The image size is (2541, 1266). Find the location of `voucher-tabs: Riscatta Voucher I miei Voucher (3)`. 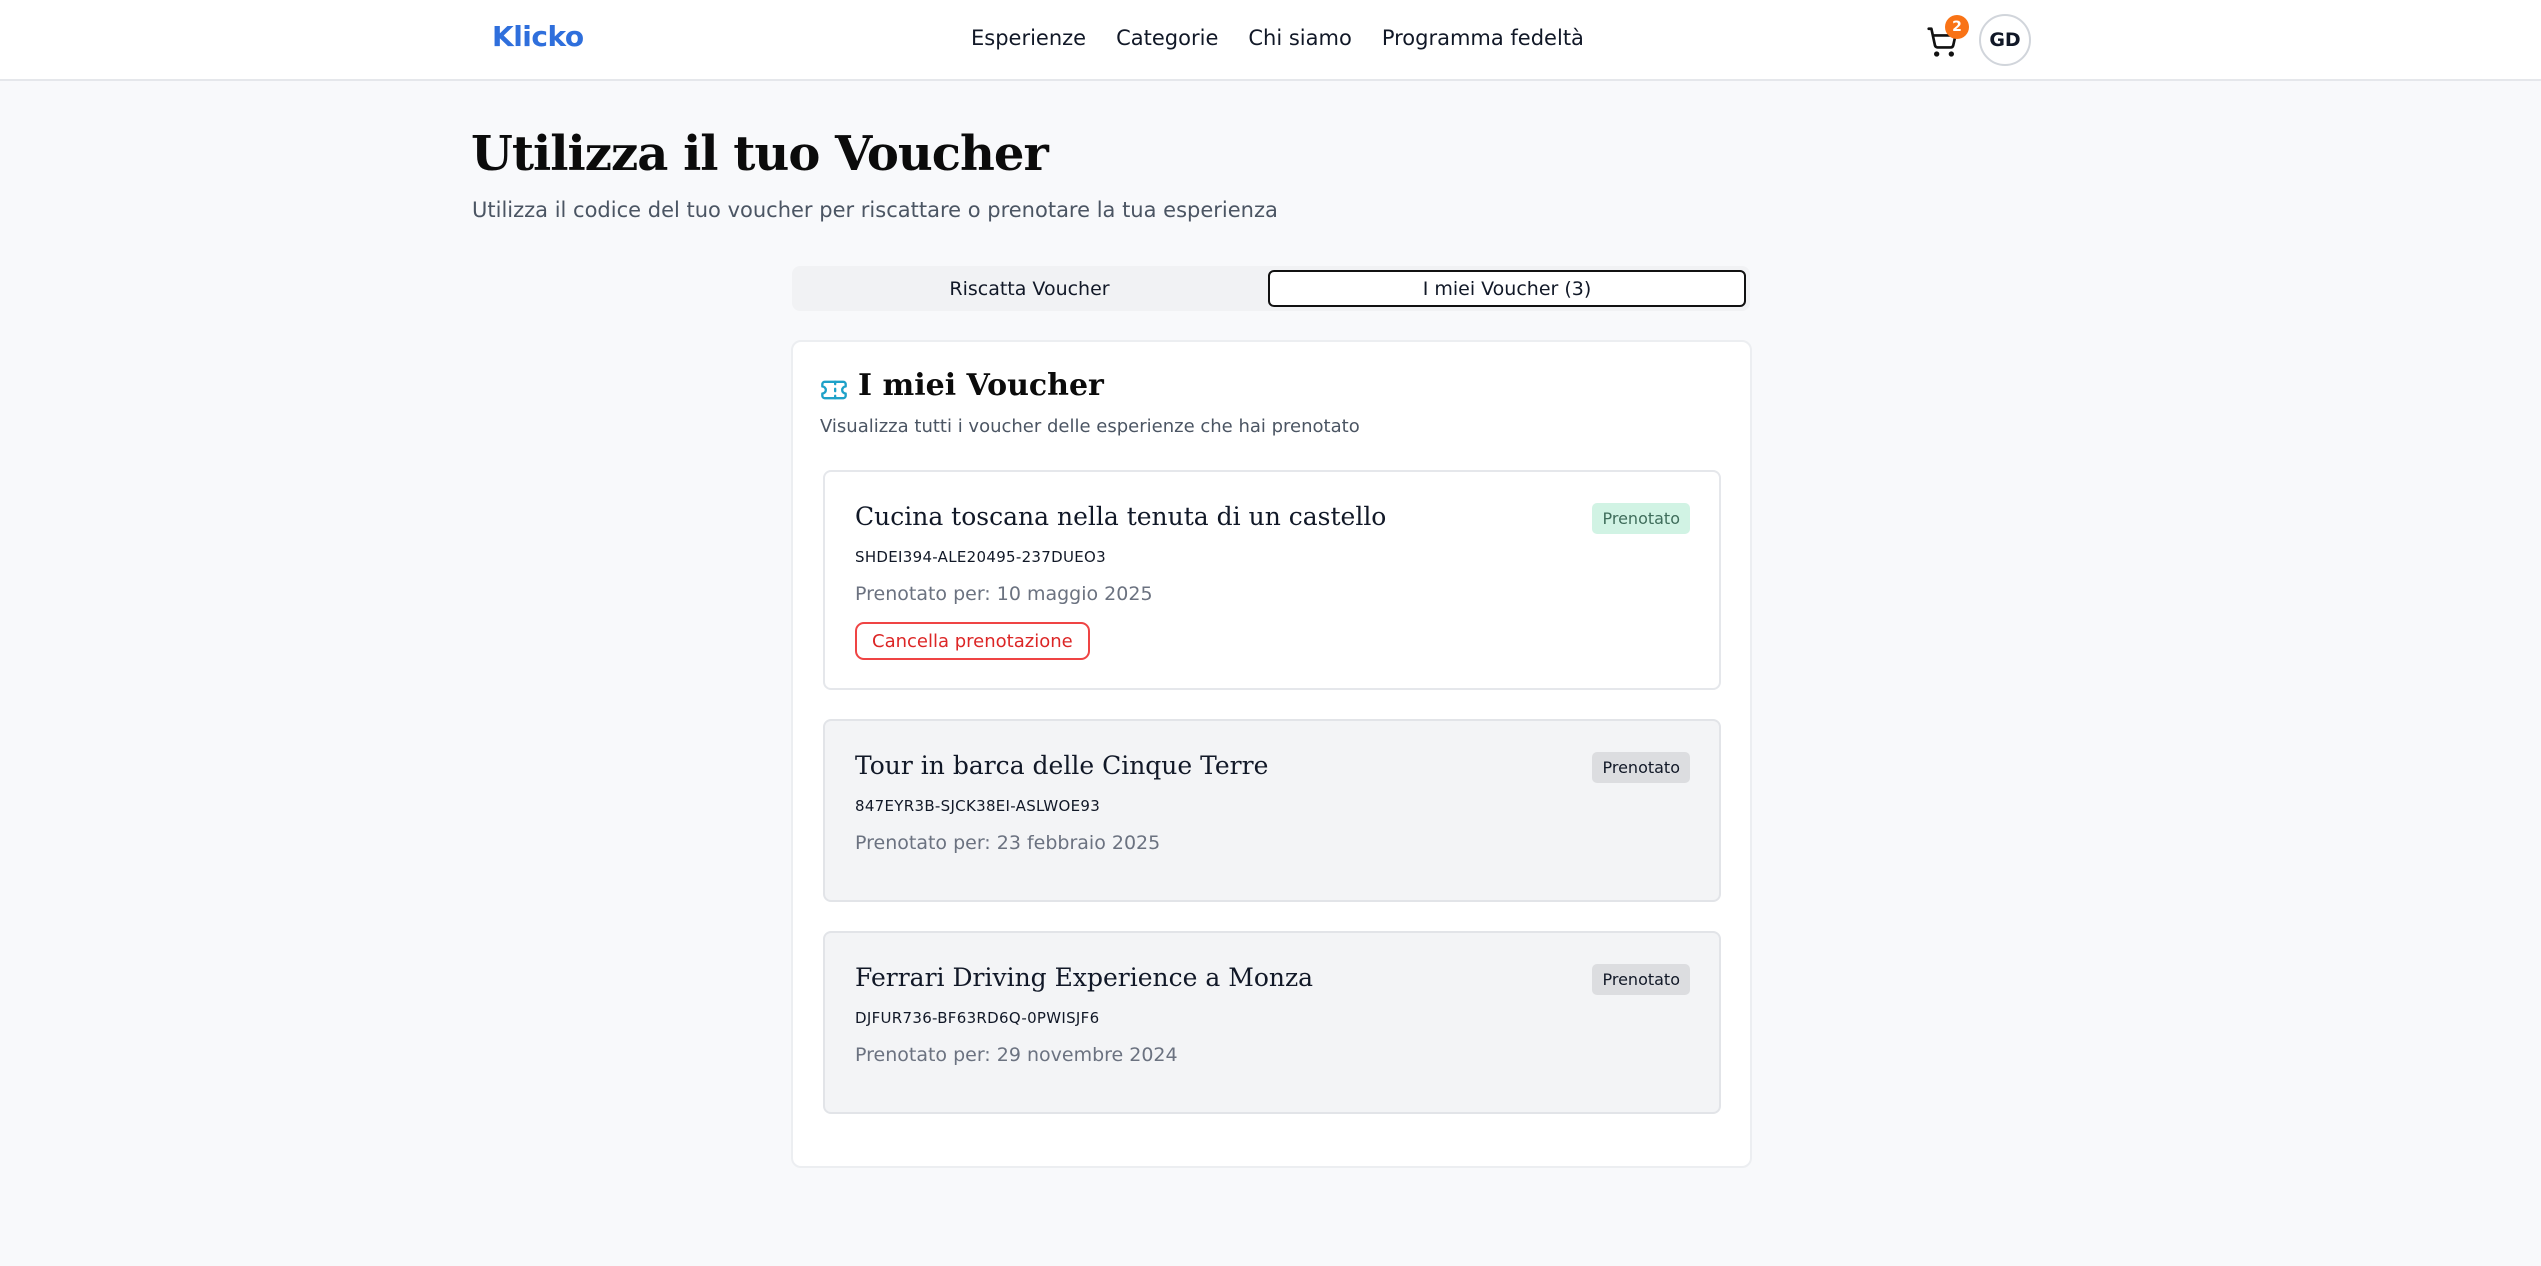

voucher-tabs: Riscatta Voucher I miei Voucher (3) is located at coordinates (1271, 288).